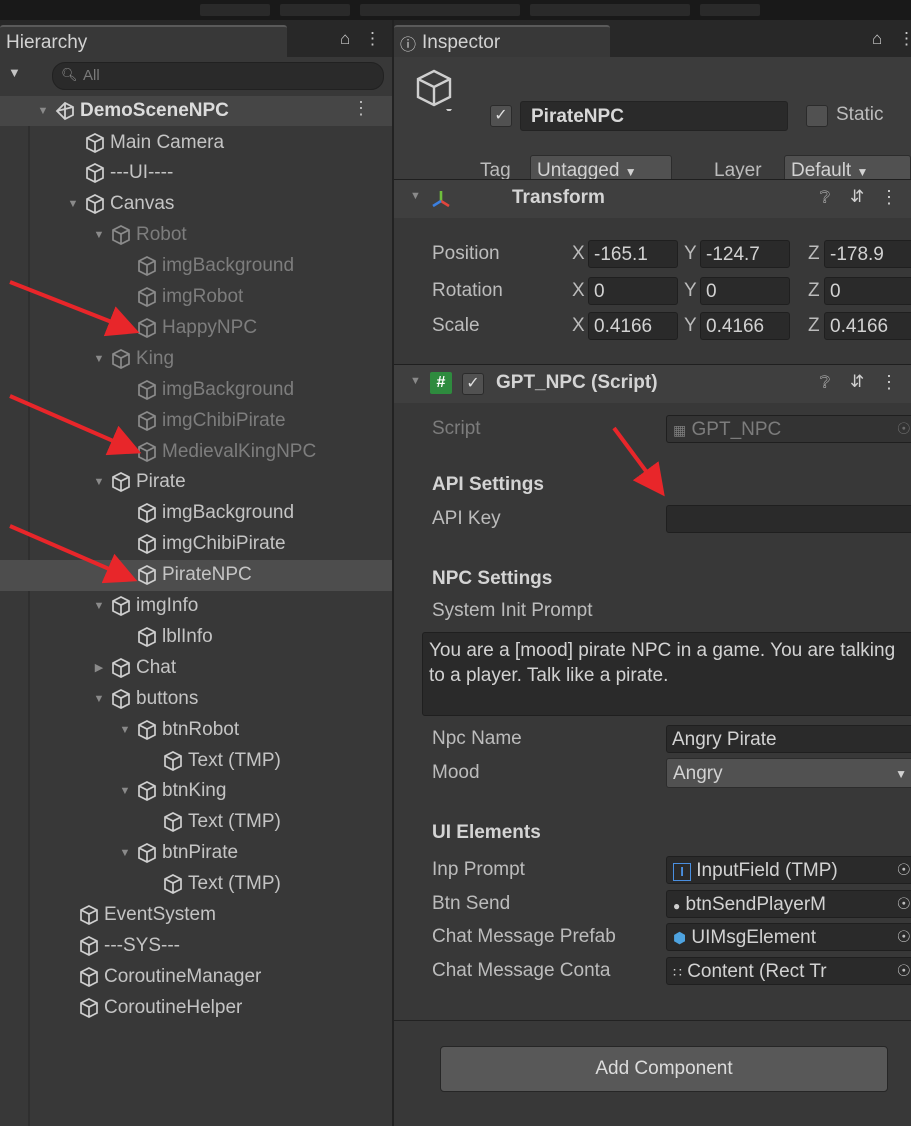 Image resolution: width=911 pixels, height=1126 pixels. What do you see at coordinates (788, 903) in the screenshot?
I see `object-reference-field: ● btnSendPlayerM ☉` at bounding box center [788, 903].